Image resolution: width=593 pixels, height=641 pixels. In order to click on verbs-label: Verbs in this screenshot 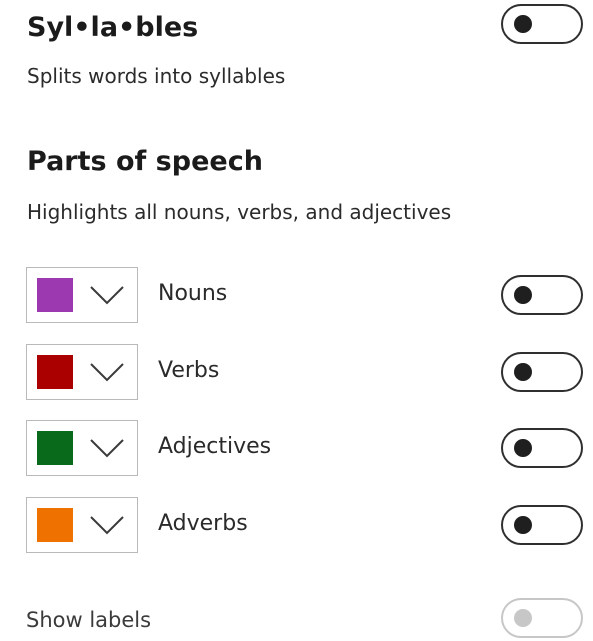, I will do `click(189, 370)`.